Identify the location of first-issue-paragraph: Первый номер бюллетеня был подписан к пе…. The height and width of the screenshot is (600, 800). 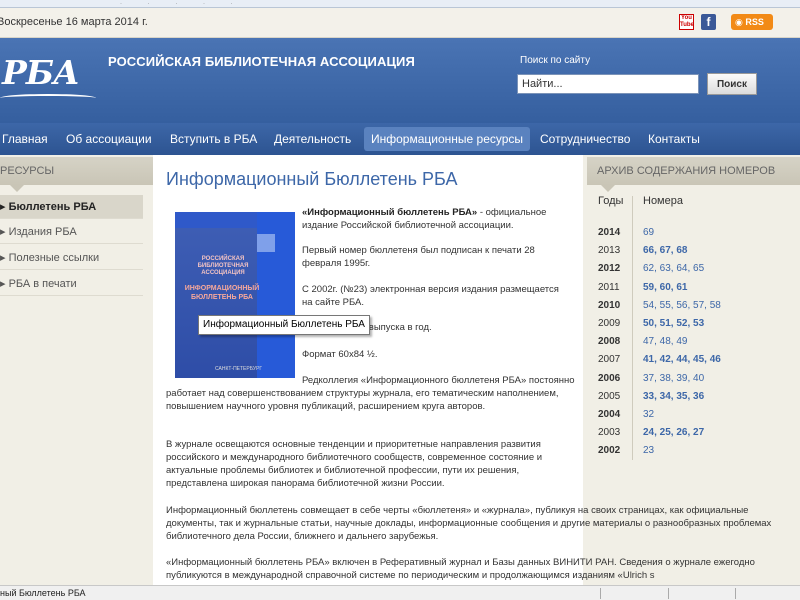
(418, 257).